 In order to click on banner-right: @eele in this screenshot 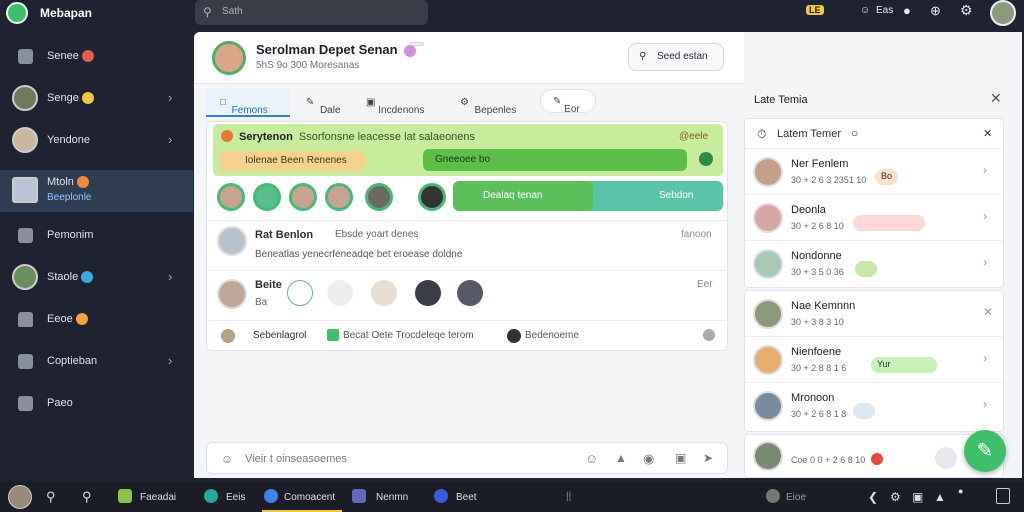, I will do `click(693, 136)`.